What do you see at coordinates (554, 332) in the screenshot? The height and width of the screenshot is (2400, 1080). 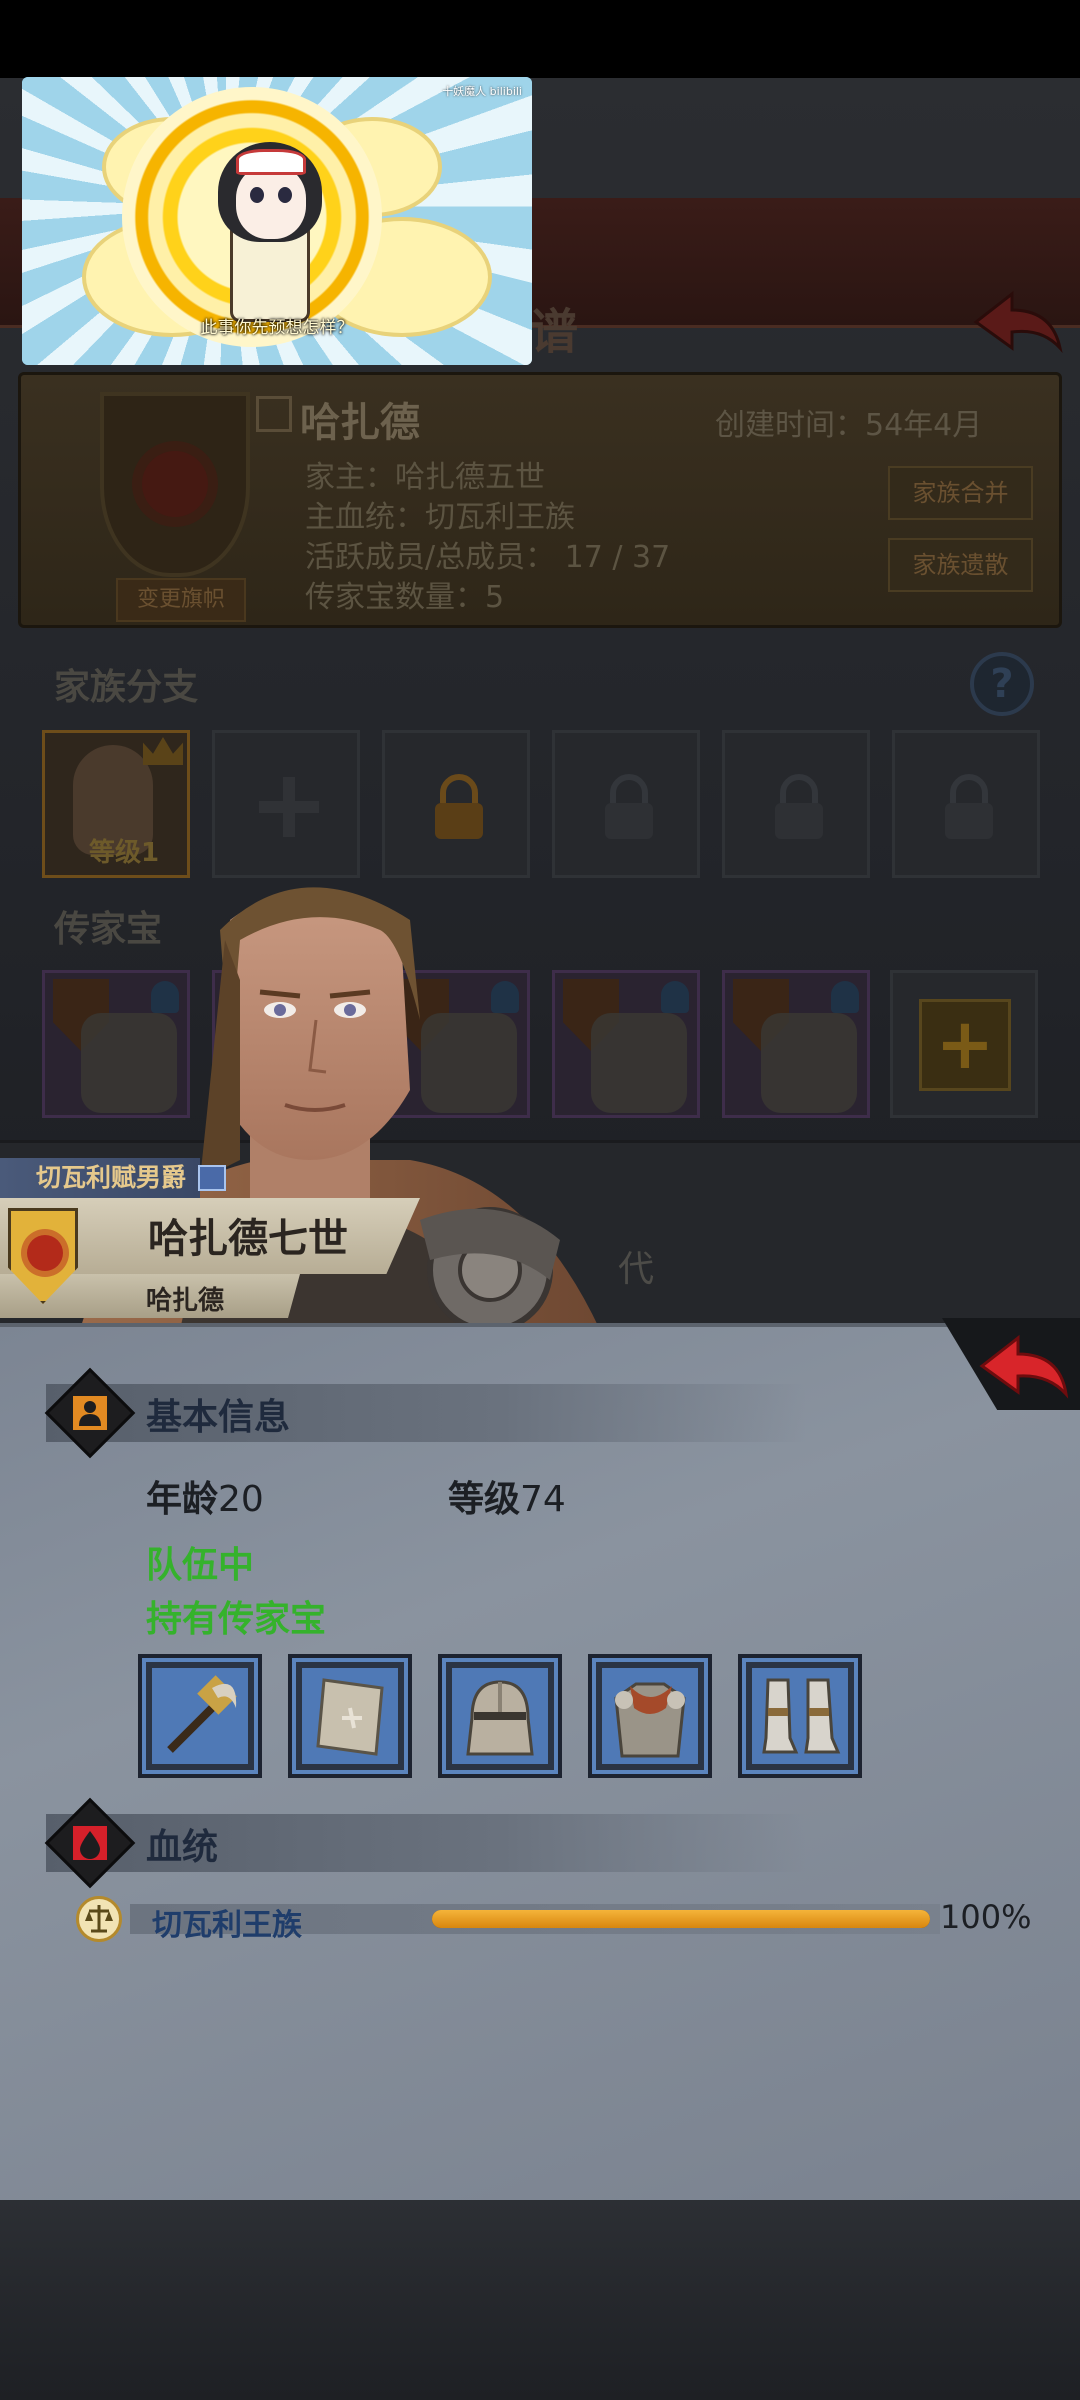 I see `family-title: 谱` at bounding box center [554, 332].